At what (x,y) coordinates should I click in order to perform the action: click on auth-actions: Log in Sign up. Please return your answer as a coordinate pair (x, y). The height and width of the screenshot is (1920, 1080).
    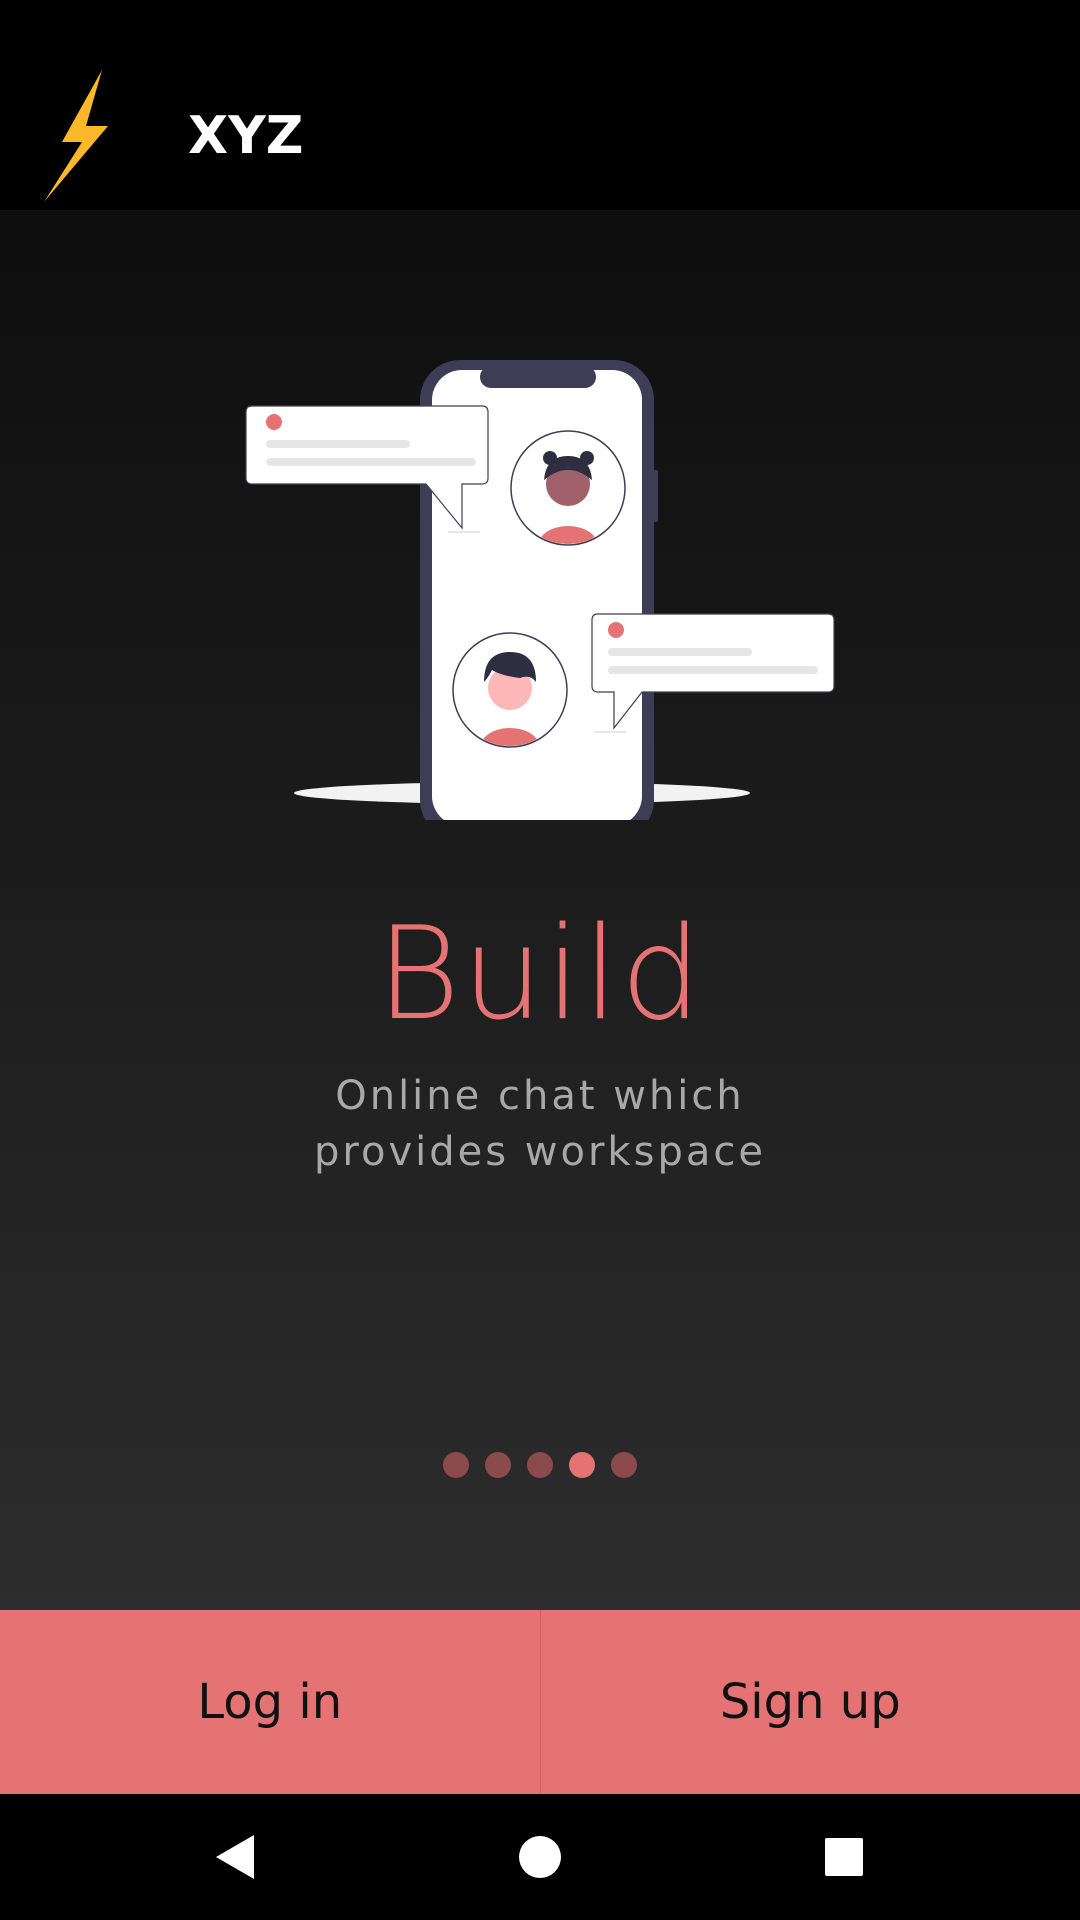
    Looking at the image, I should click on (540, 1702).